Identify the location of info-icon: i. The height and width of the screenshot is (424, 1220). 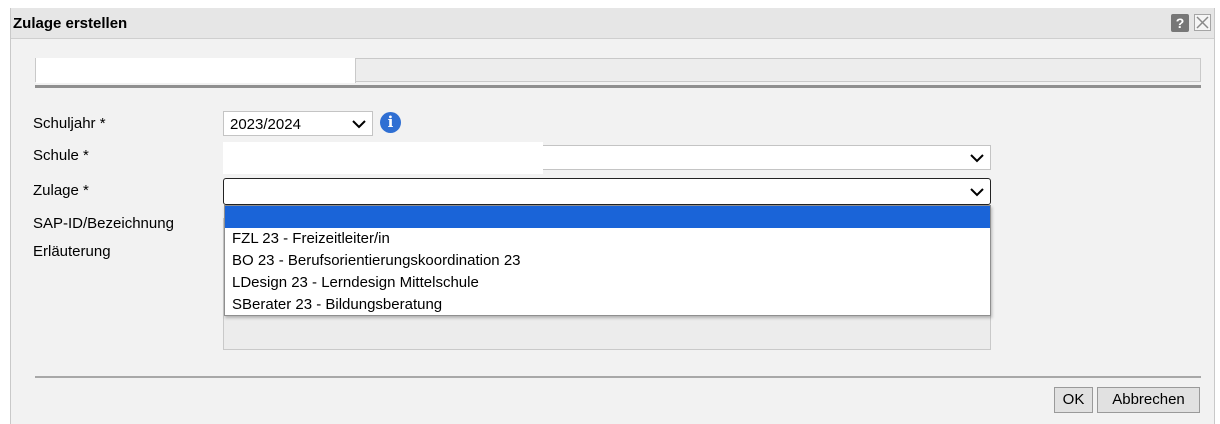
(390, 122).